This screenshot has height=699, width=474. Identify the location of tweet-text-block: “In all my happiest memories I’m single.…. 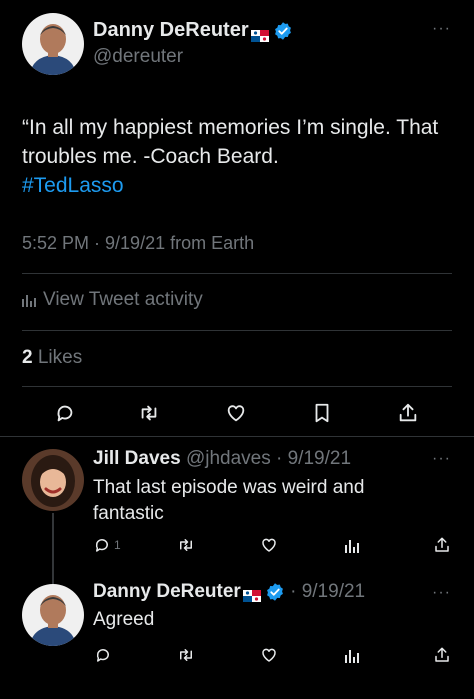
(237, 156).